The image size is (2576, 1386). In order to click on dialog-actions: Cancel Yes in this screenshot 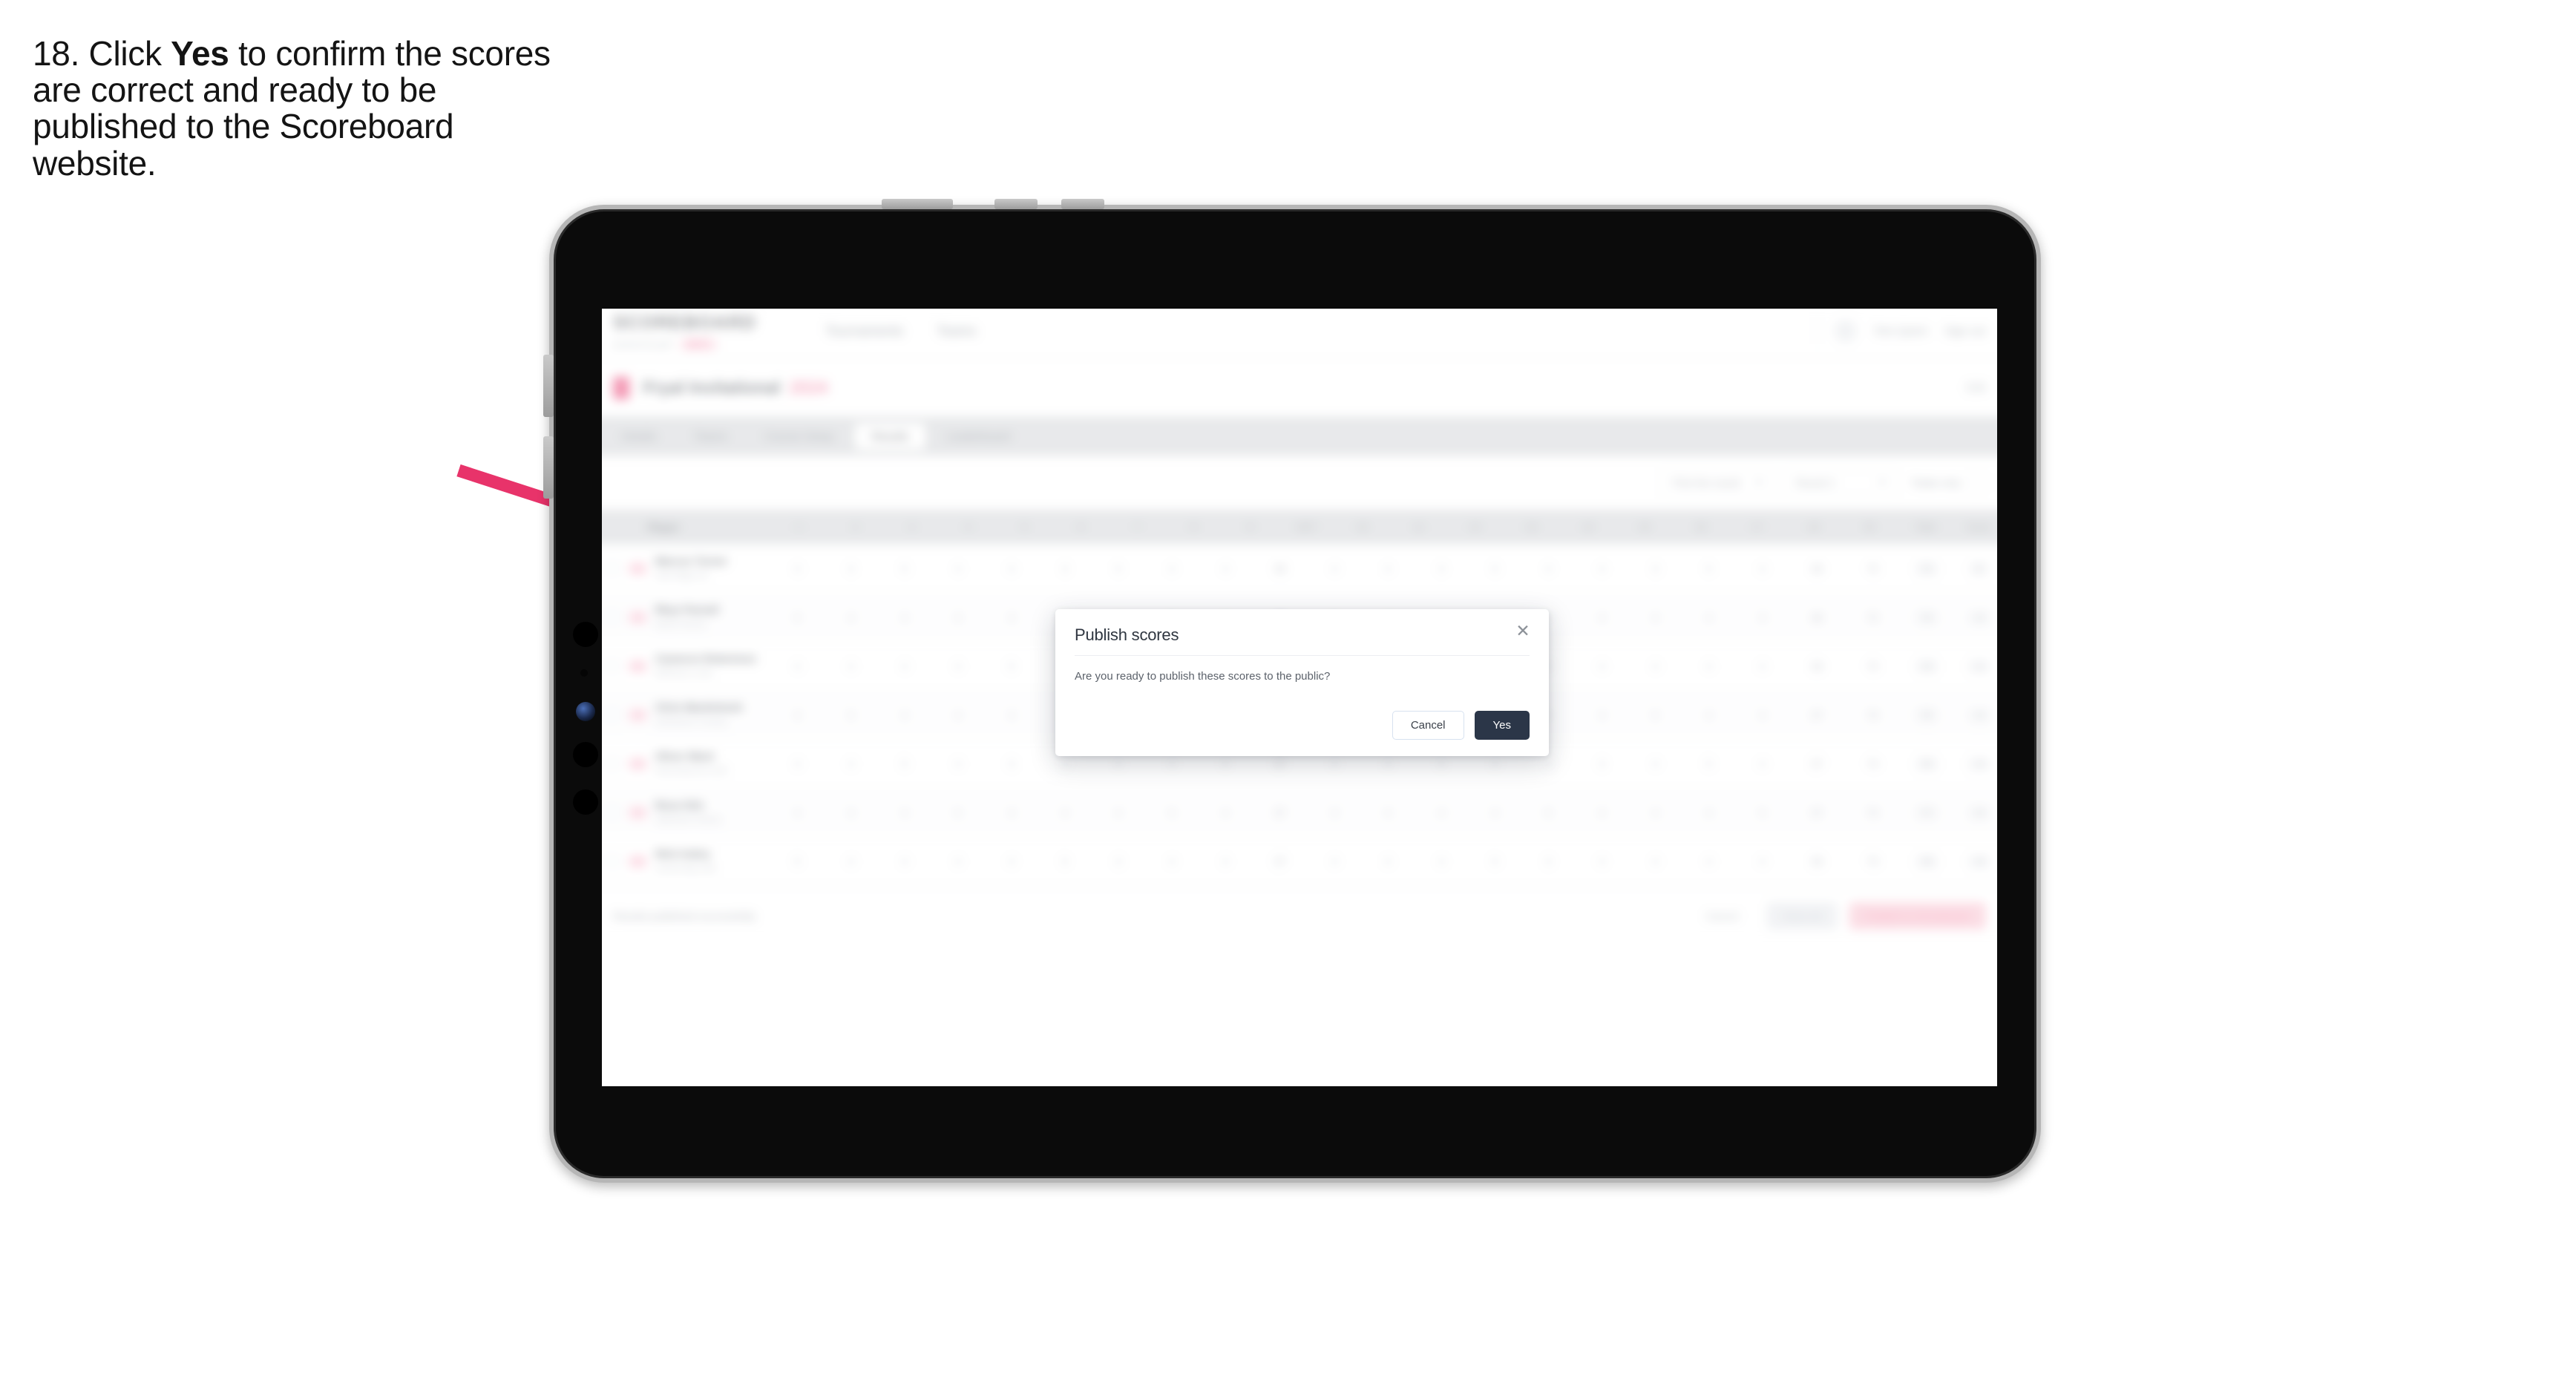, I will do `click(1461, 725)`.